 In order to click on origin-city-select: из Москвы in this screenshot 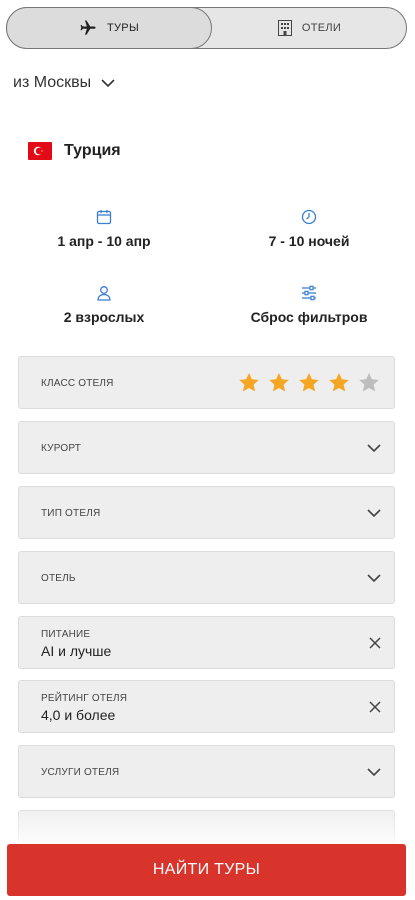, I will do `click(64, 83)`.